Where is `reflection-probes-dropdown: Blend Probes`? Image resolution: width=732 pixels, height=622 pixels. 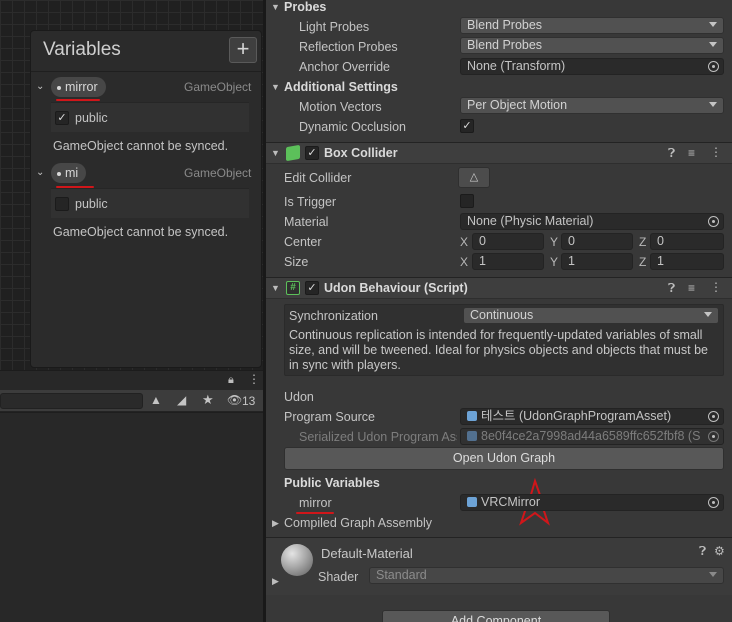 reflection-probes-dropdown: Blend Probes is located at coordinates (592, 45).